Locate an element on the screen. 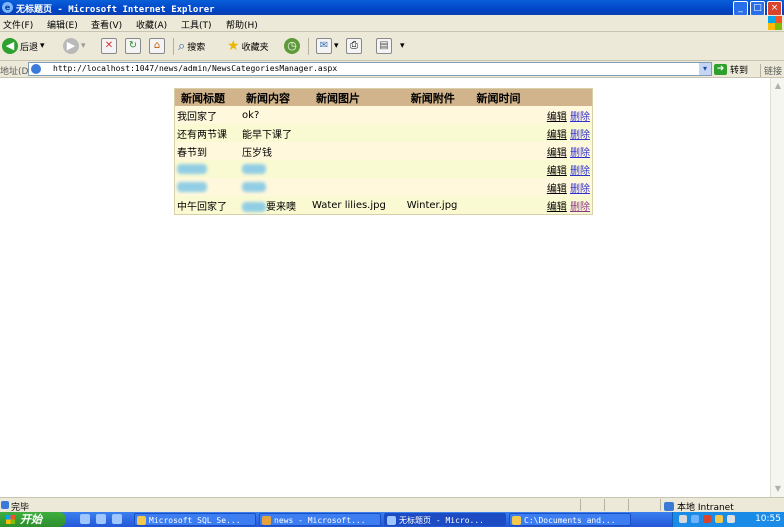  tray-app-icon is located at coordinates (719, 519).